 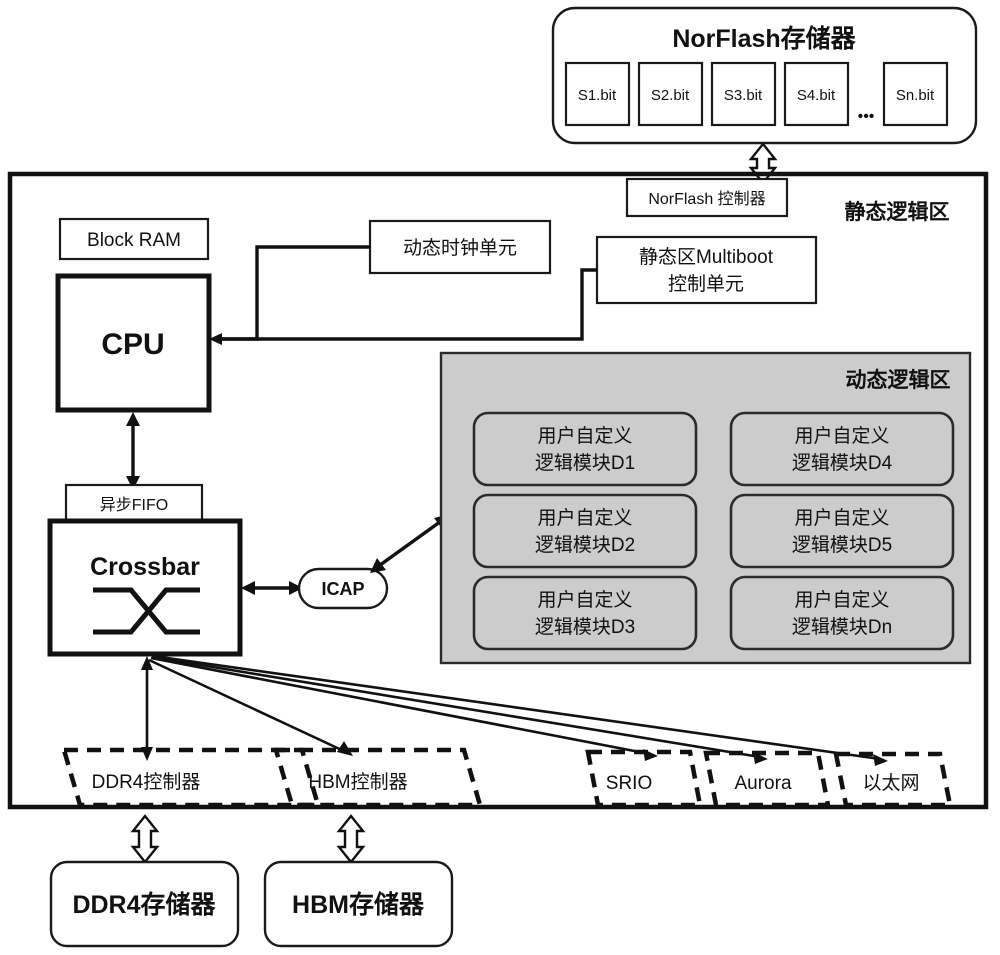 I want to click on clock-to-cpu-line, so click(x=293, y=293).